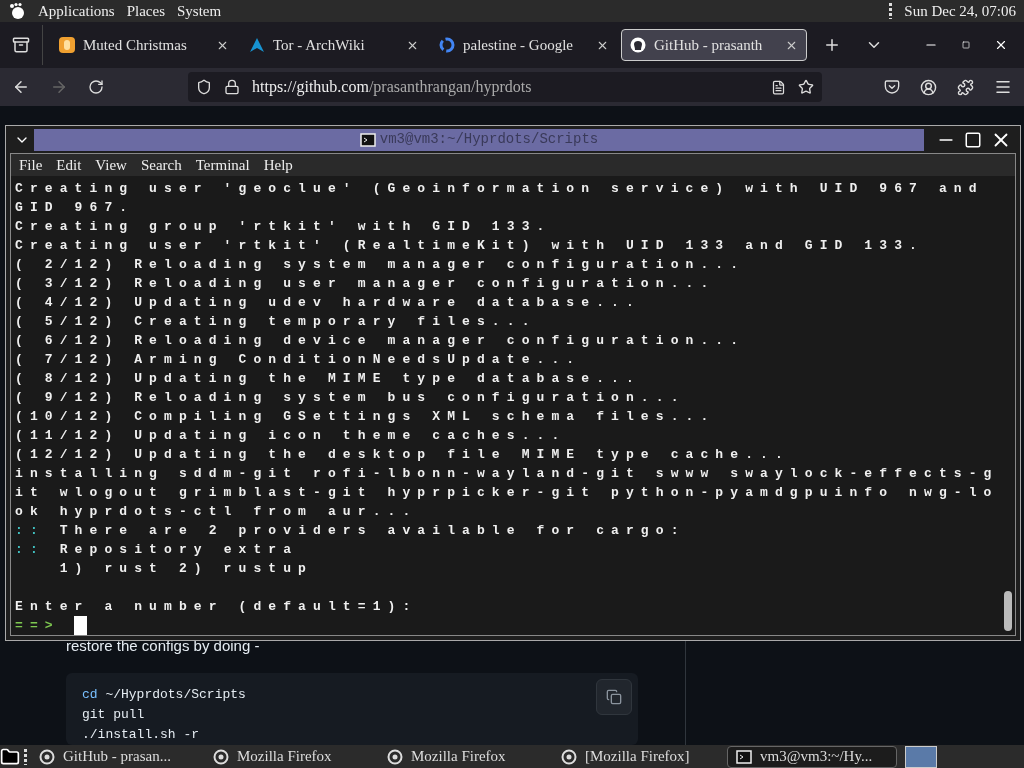 Image resolution: width=1024 pixels, height=768 pixels. I want to click on shield-icon, so click(204, 87).